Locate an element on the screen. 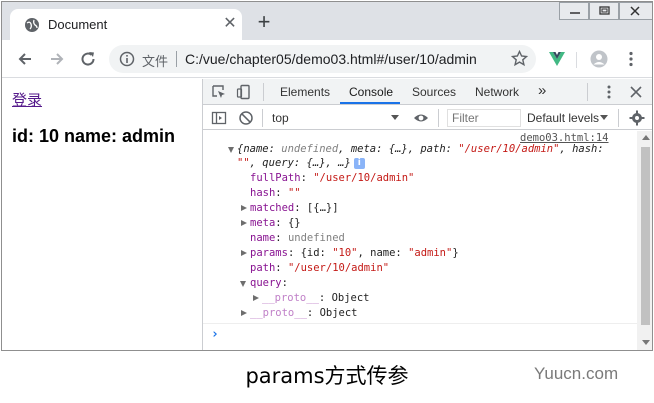 The height and width of the screenshot is (403, 654). gear-icon is located at coordinates (637, 118).